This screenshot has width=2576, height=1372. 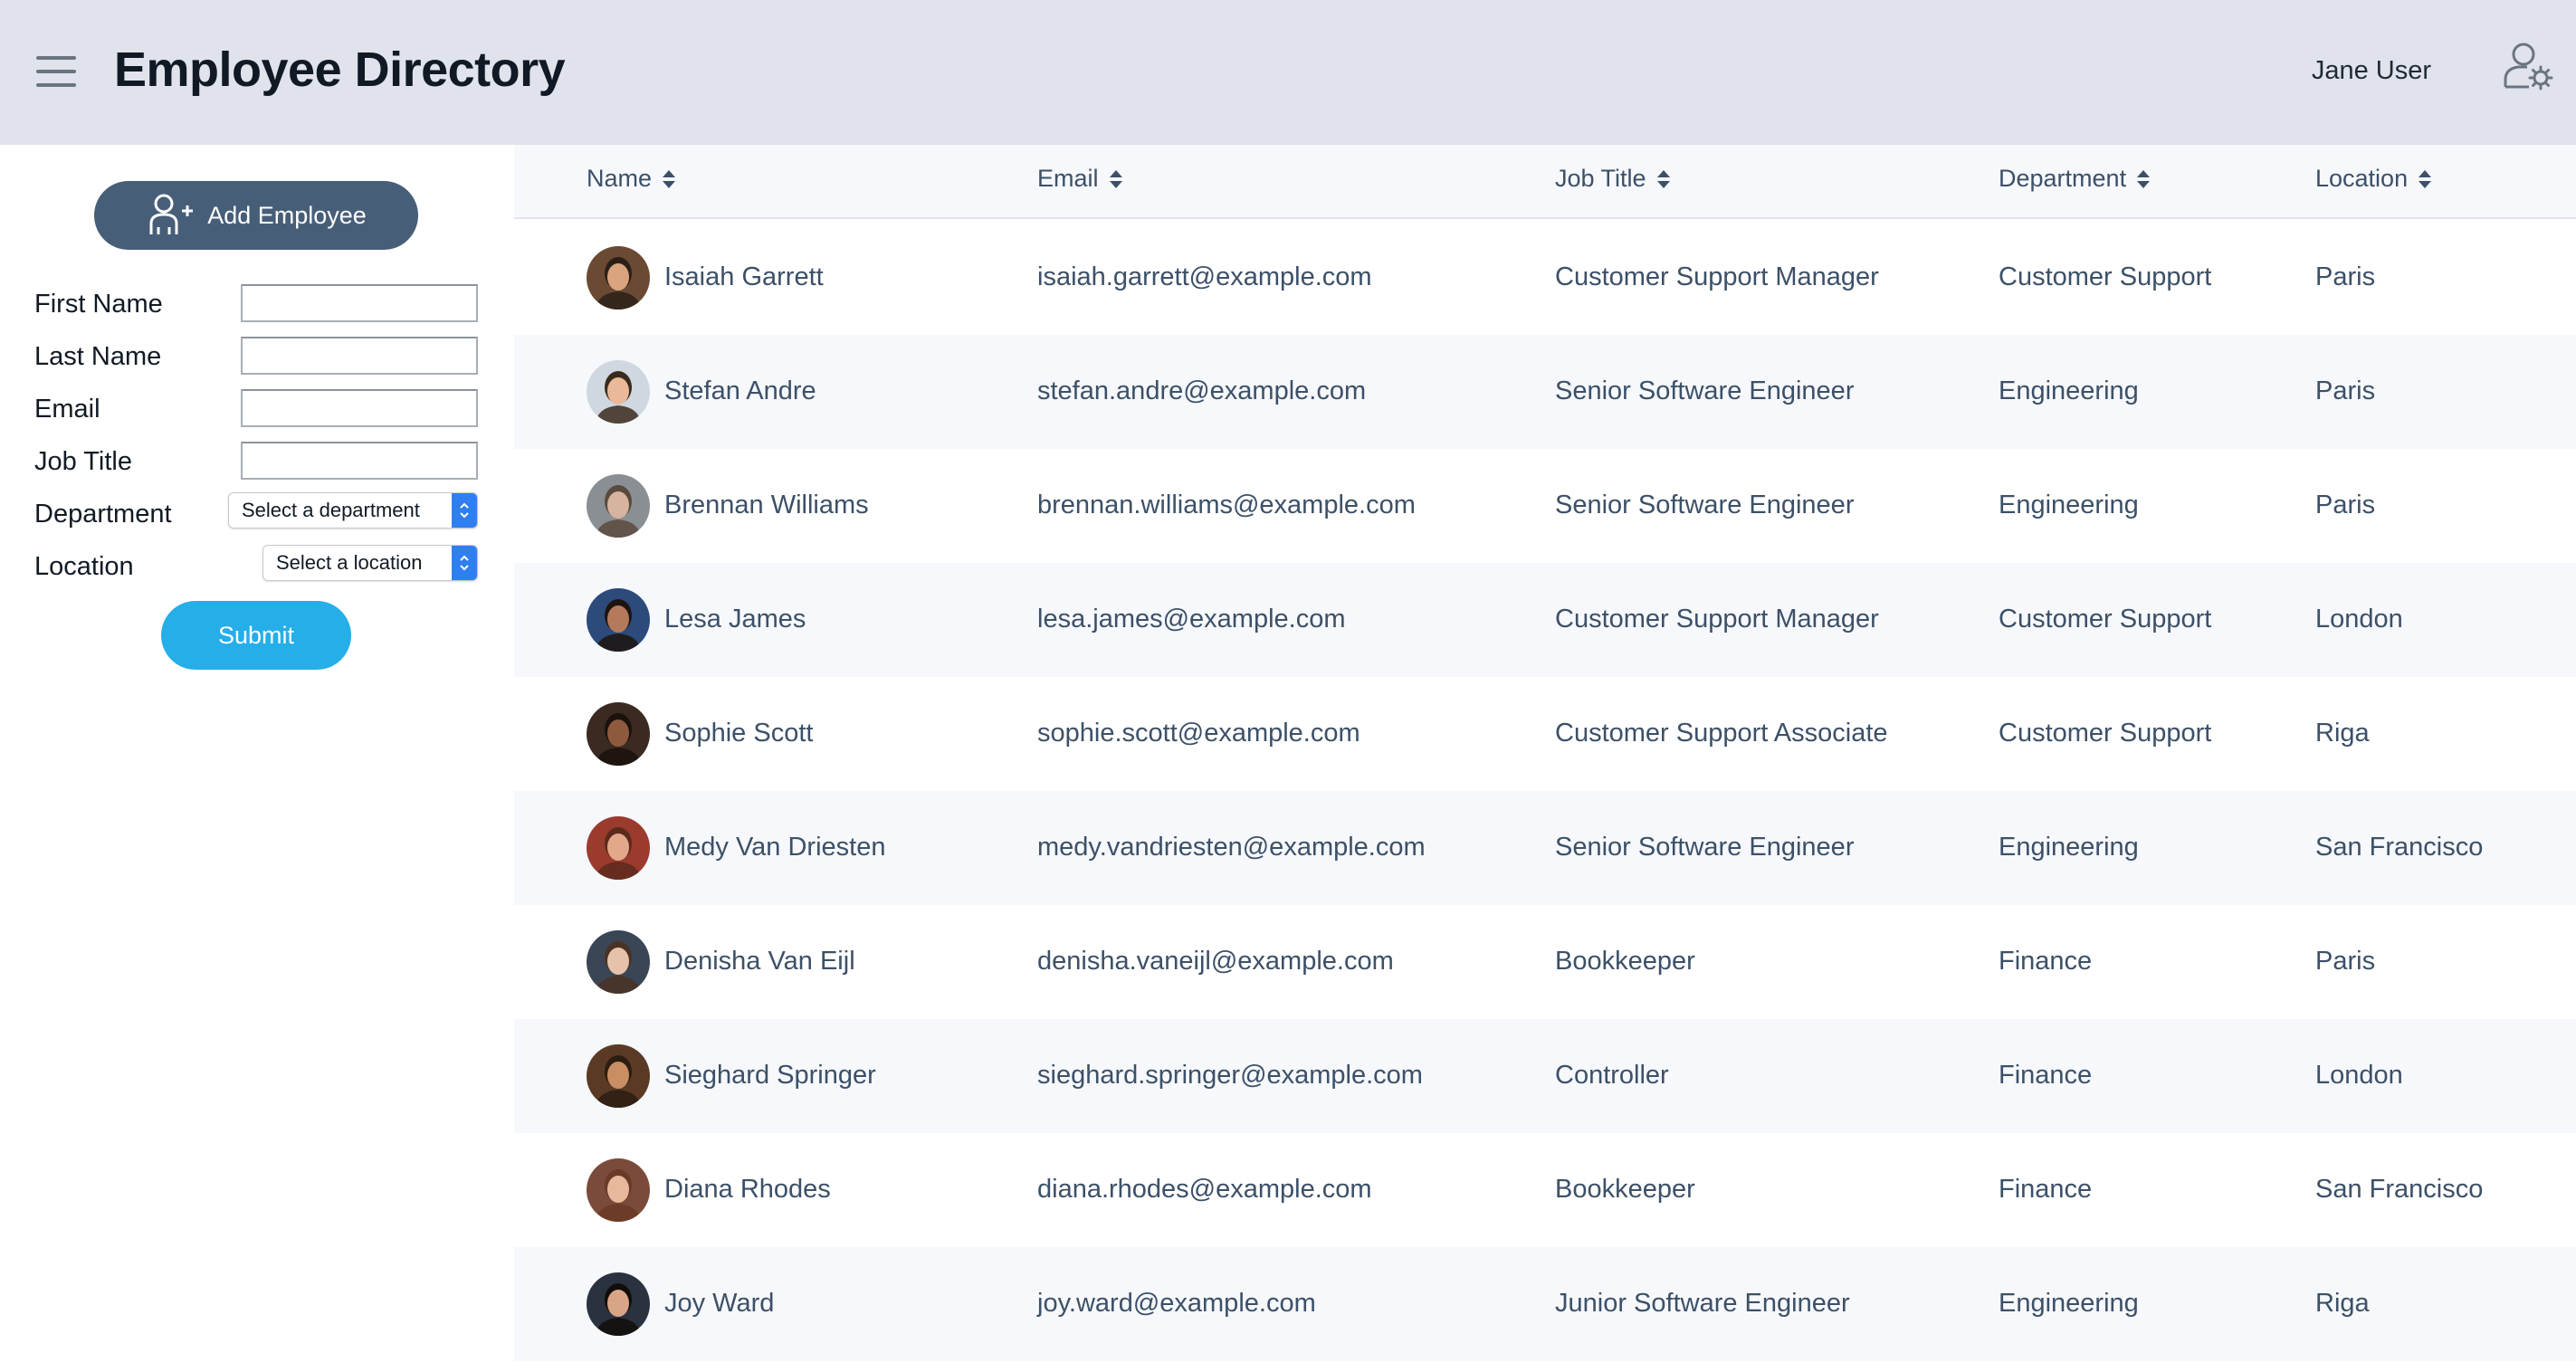 I want to click on cell-name: Diana Rhodes, so click(x=747, y=1189).